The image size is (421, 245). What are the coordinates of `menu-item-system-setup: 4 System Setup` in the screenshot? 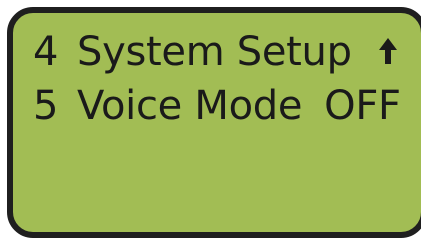 It's located at (192, 52).